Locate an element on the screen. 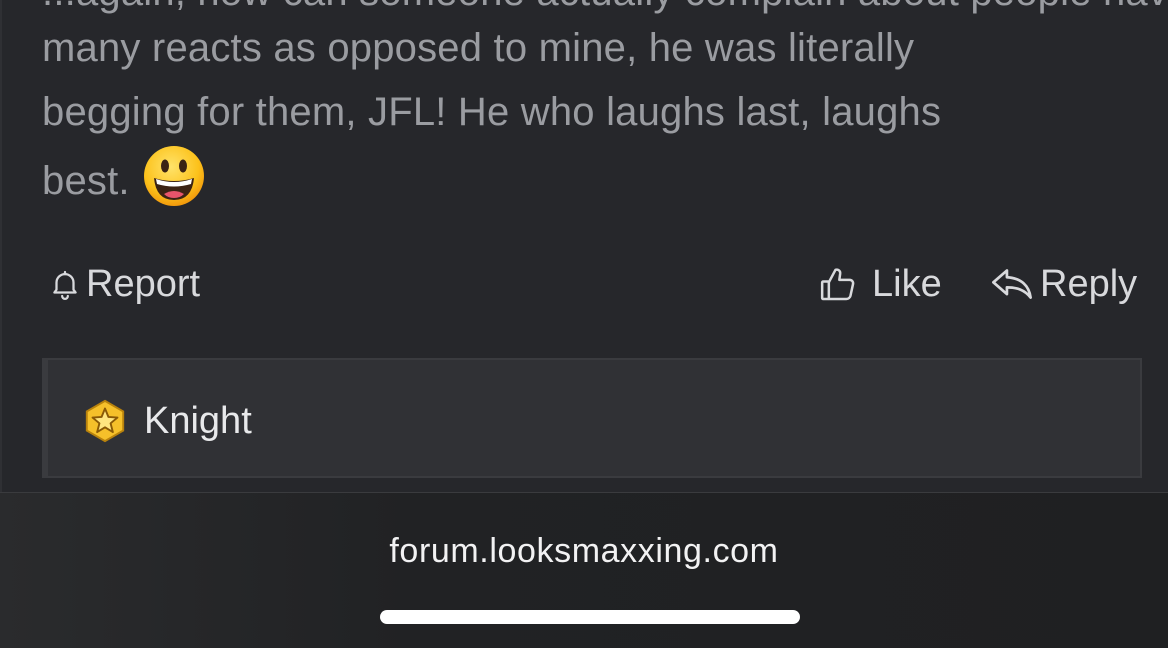 The image size is (1168, 648). address-bar-url: forum.looksmaxxing.com is located at coordinates (584, 551).